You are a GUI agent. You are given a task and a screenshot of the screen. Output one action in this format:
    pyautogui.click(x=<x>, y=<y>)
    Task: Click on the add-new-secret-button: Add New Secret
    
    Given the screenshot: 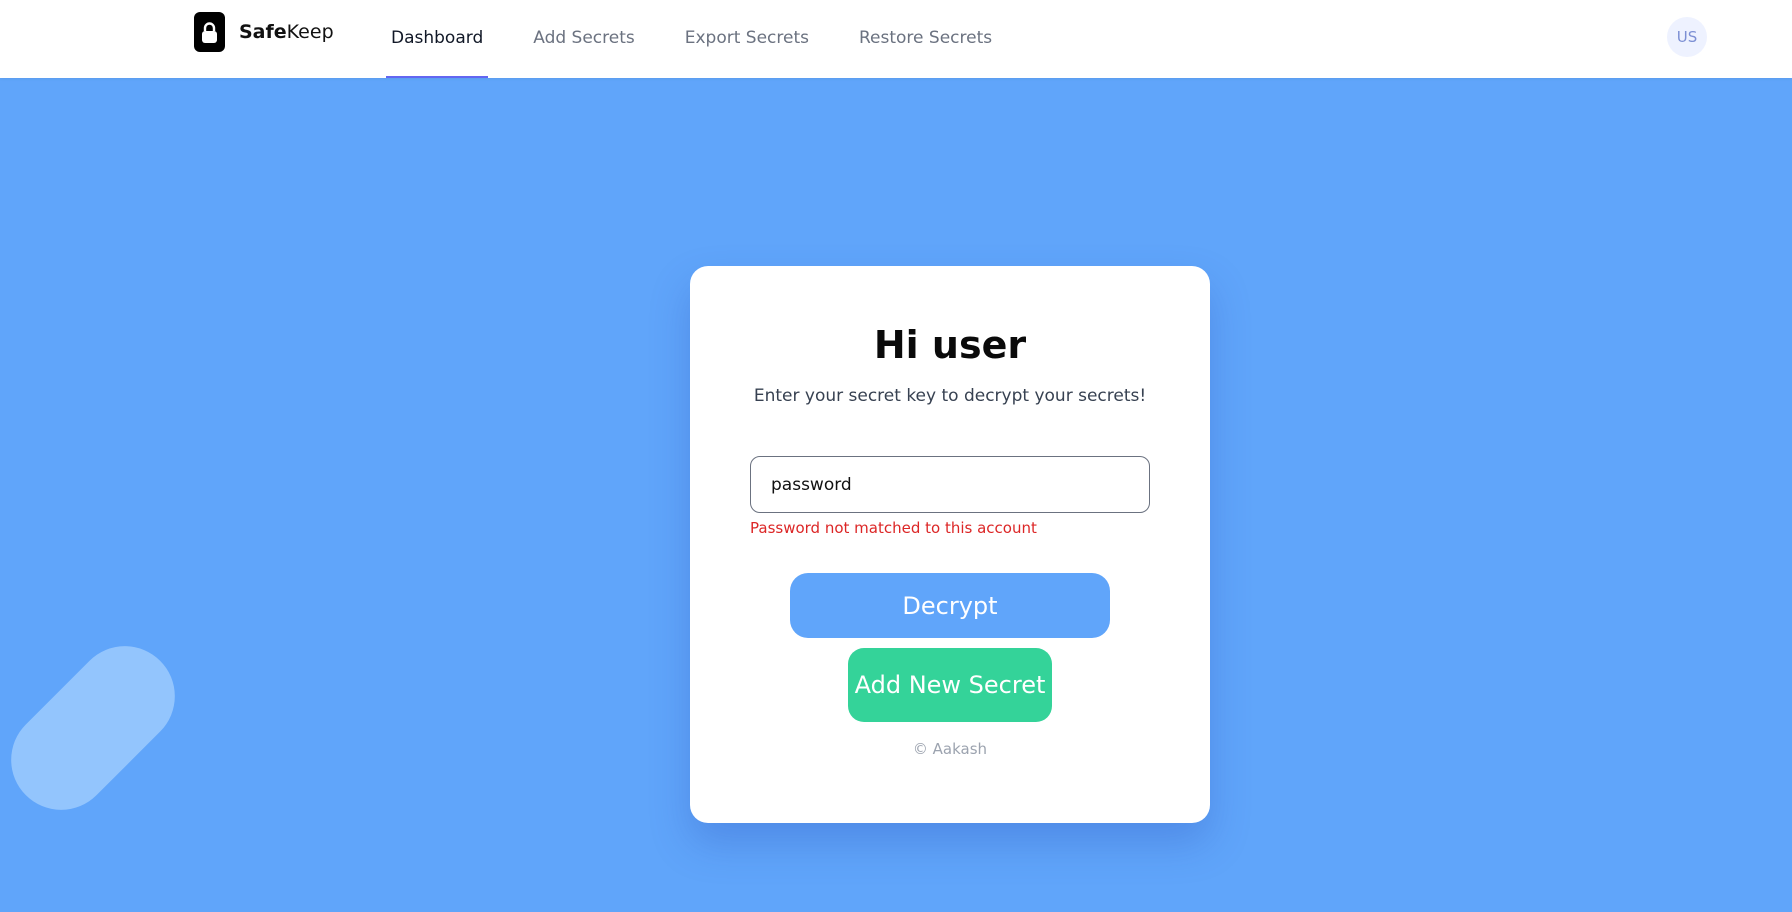 What is the action you would take?
    pyautogui.click(x=950, y=685)
    